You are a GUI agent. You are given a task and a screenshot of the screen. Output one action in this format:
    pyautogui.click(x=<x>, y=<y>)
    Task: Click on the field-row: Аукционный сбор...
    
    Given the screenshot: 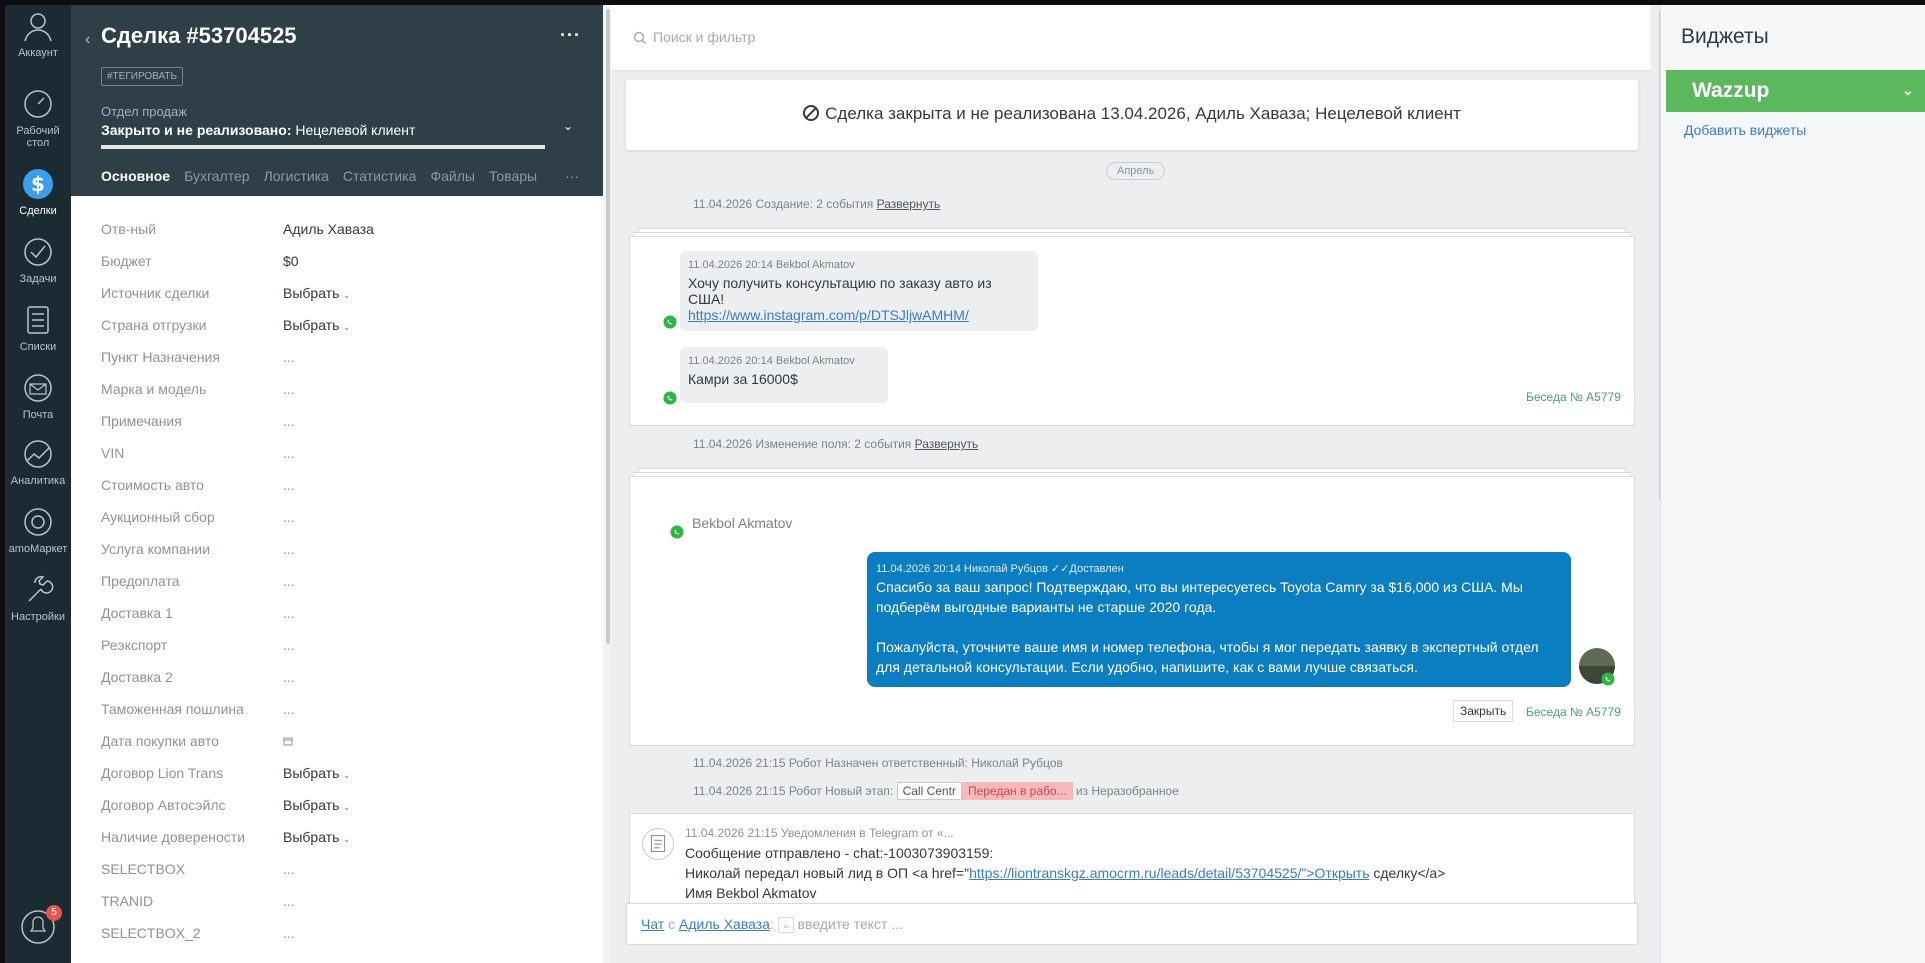 What is the action you would take?
    pyautogui.click(x=346, y=519)
    